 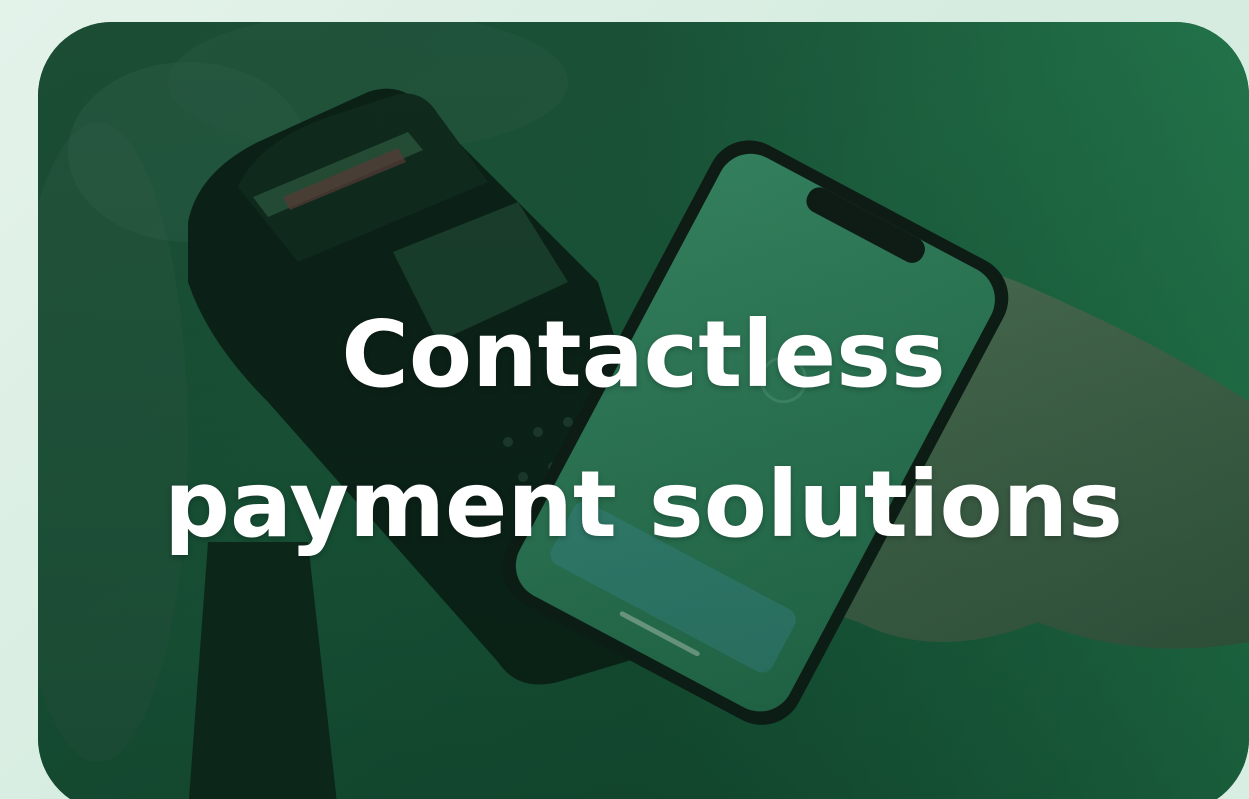 I want to click on hero-title-line-1: Contactless, so click(x=643, y=354).